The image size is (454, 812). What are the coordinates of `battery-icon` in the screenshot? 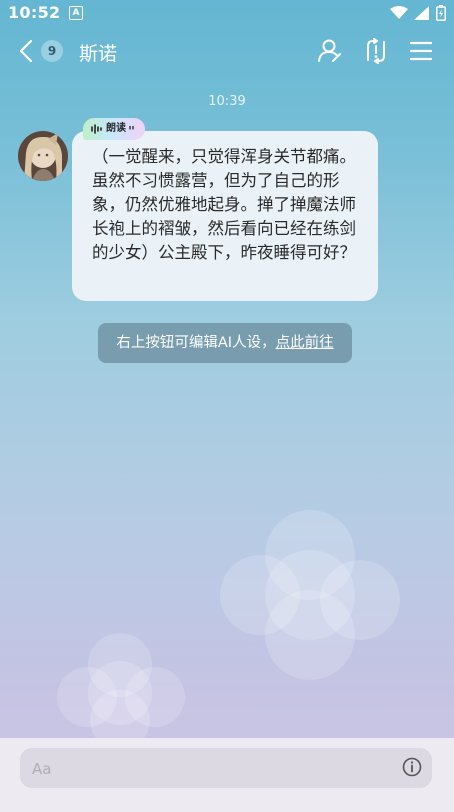 It's located at (441, 13).